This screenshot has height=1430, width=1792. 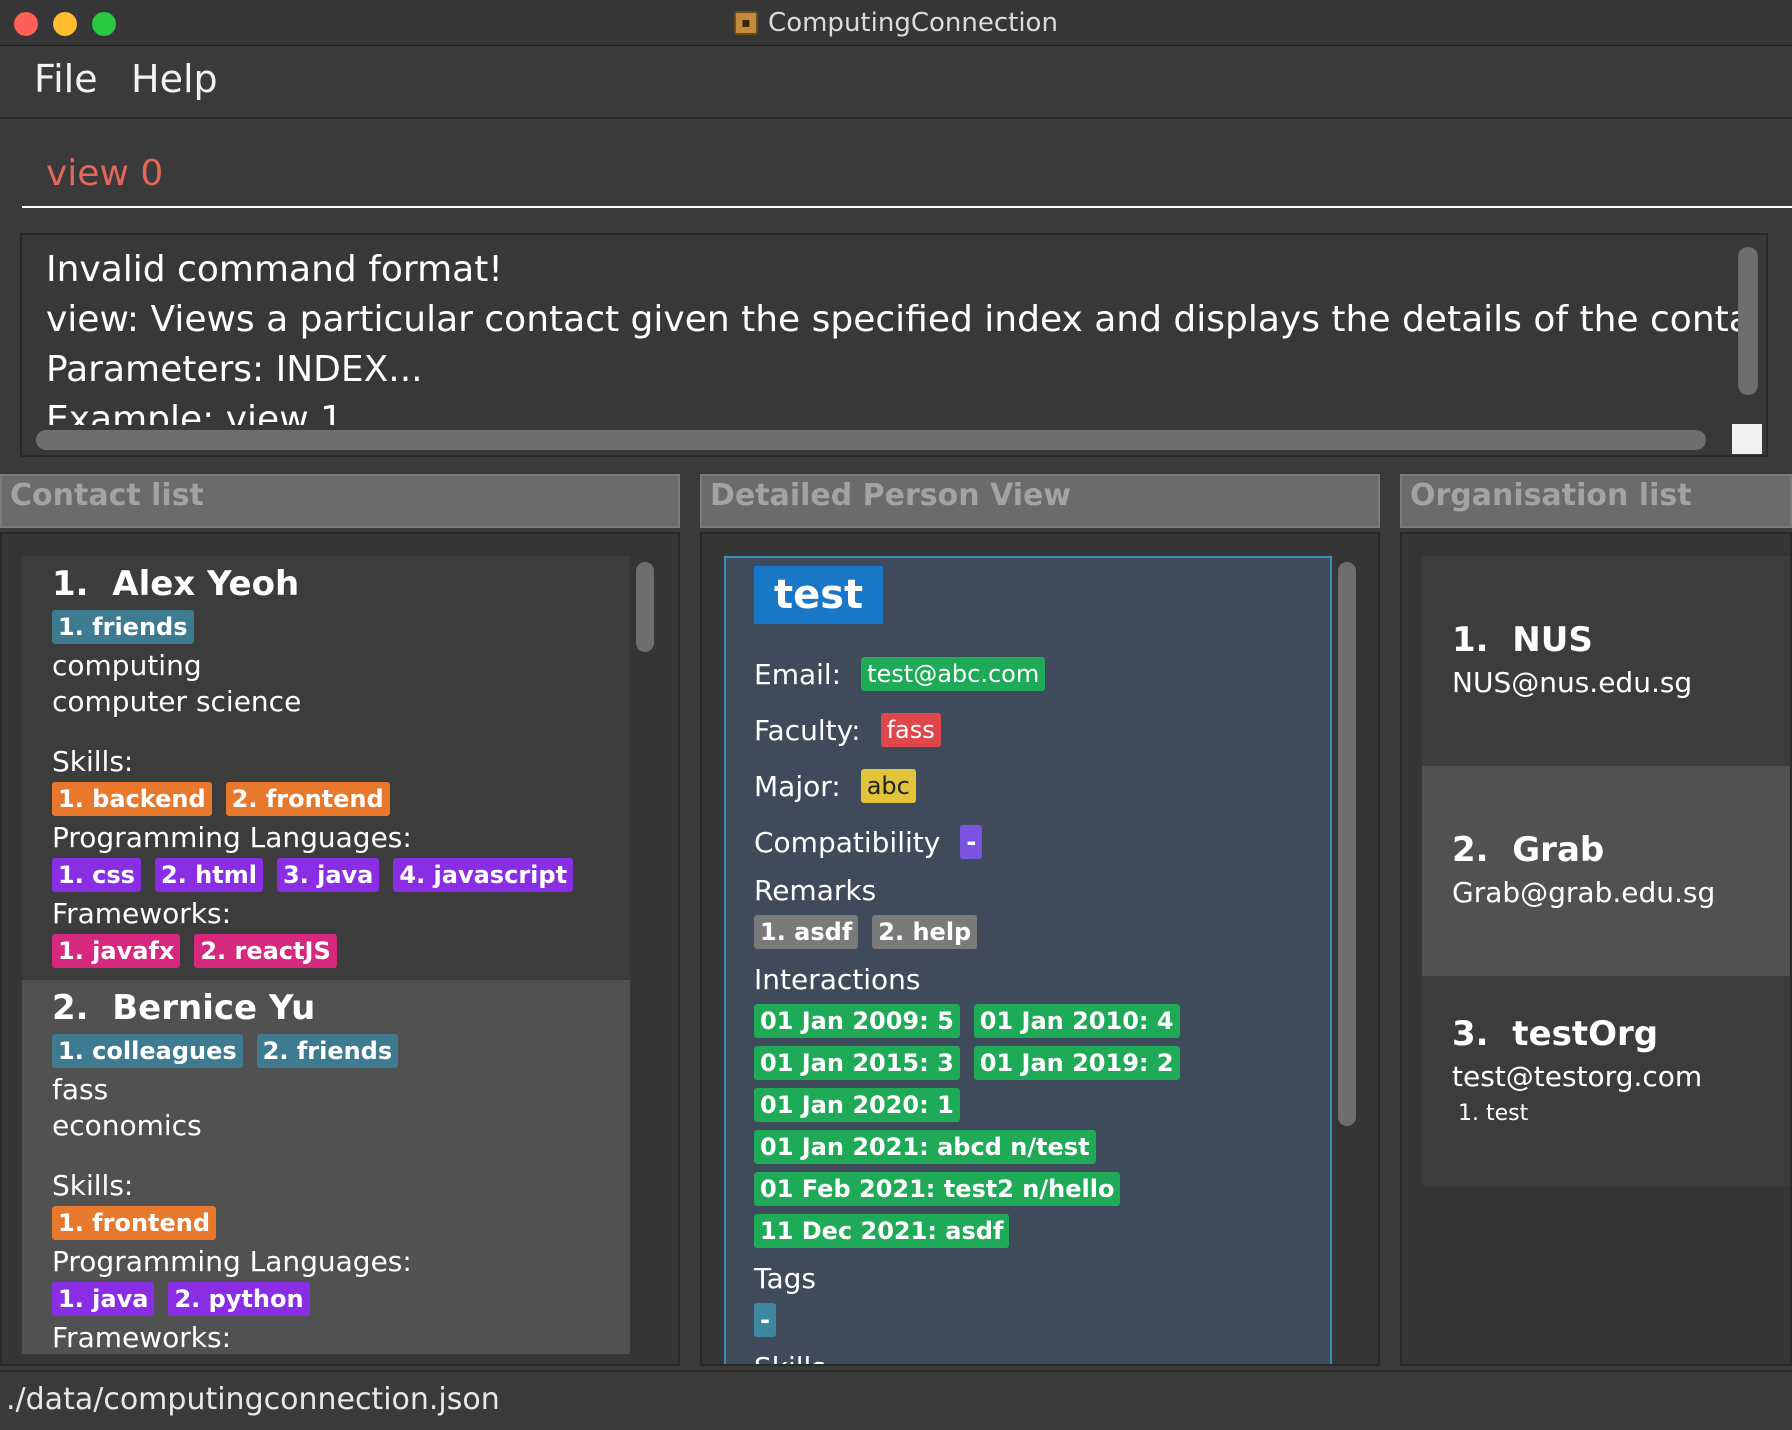 What do you see at coordinates (857, 1105) in the screenshot?
I see `interaction-tag: 01 Jan 2020: 1` at bounding box center [857, 1105].